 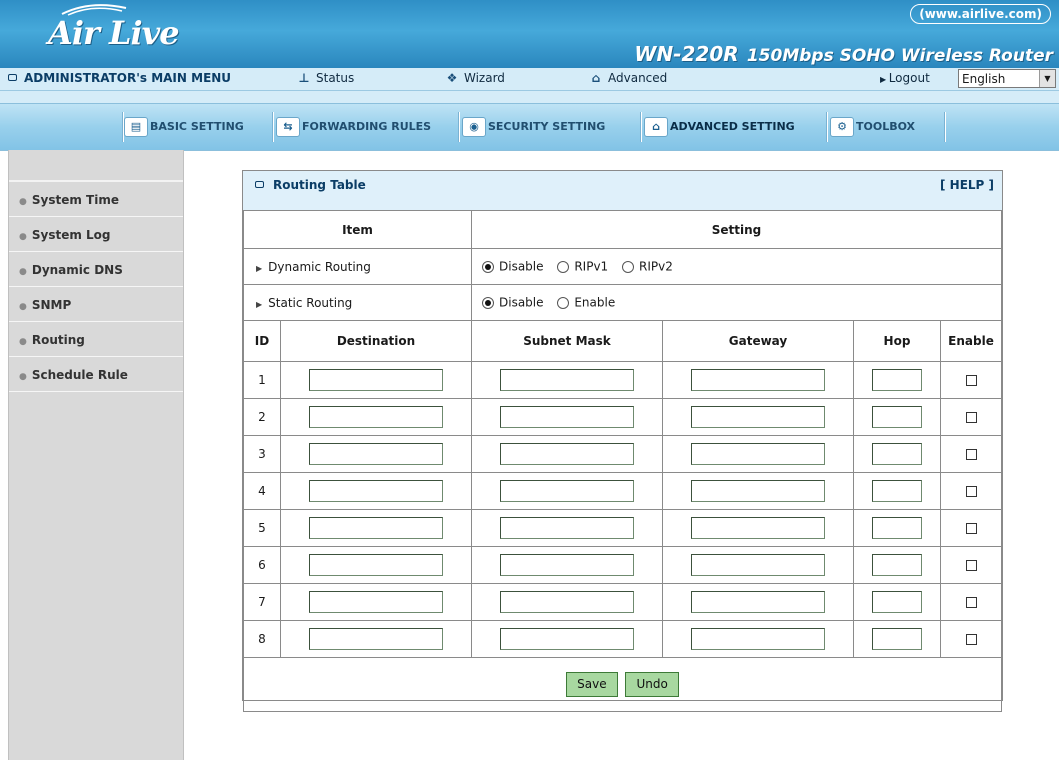 I want to click on gateway-cell, so click(x=758, y=528).